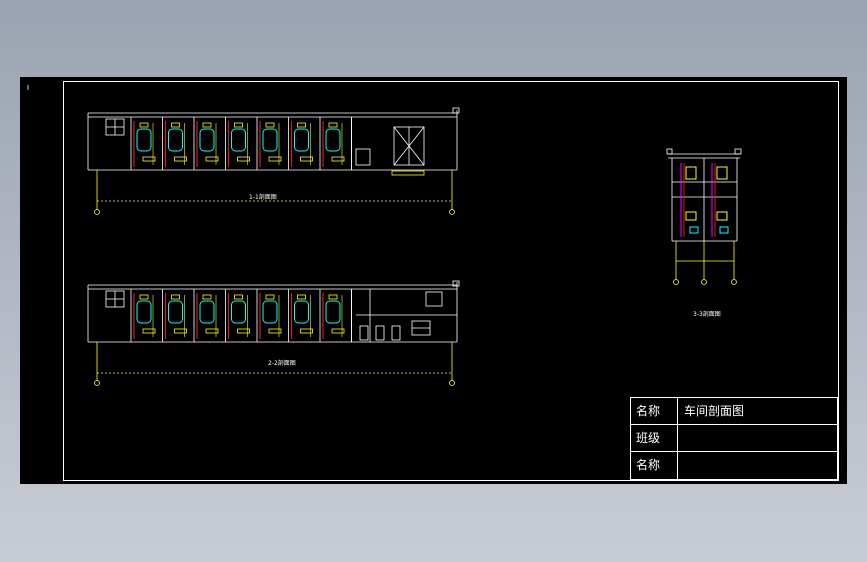 This screenshot has width=867, height=562. I want to click on section-2-2-elevation, so click(273, 311).